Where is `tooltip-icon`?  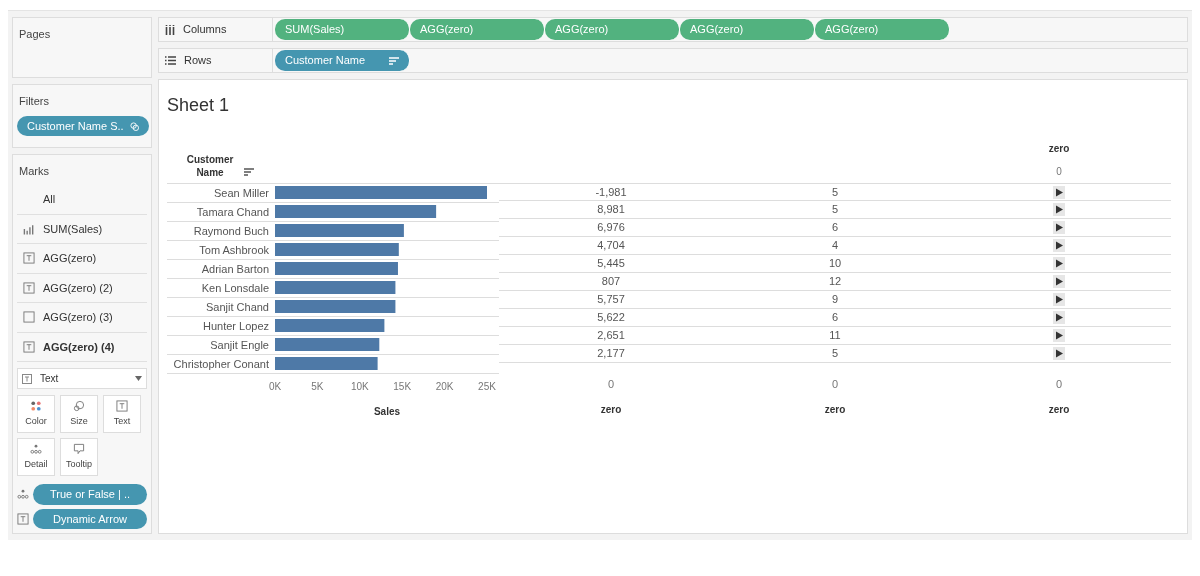
tooltip-icon is located at coordinates (79, 448).